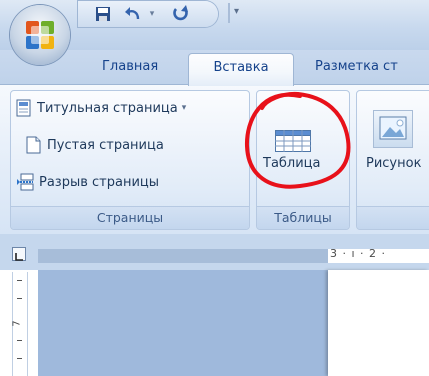 Image resolution: width=429 pixels, height=376 pixels. What do you see at coordinates (17, 323) in the screenshot?
I see `vertical-ruler-number: 7` at bounding box center [17, 323].